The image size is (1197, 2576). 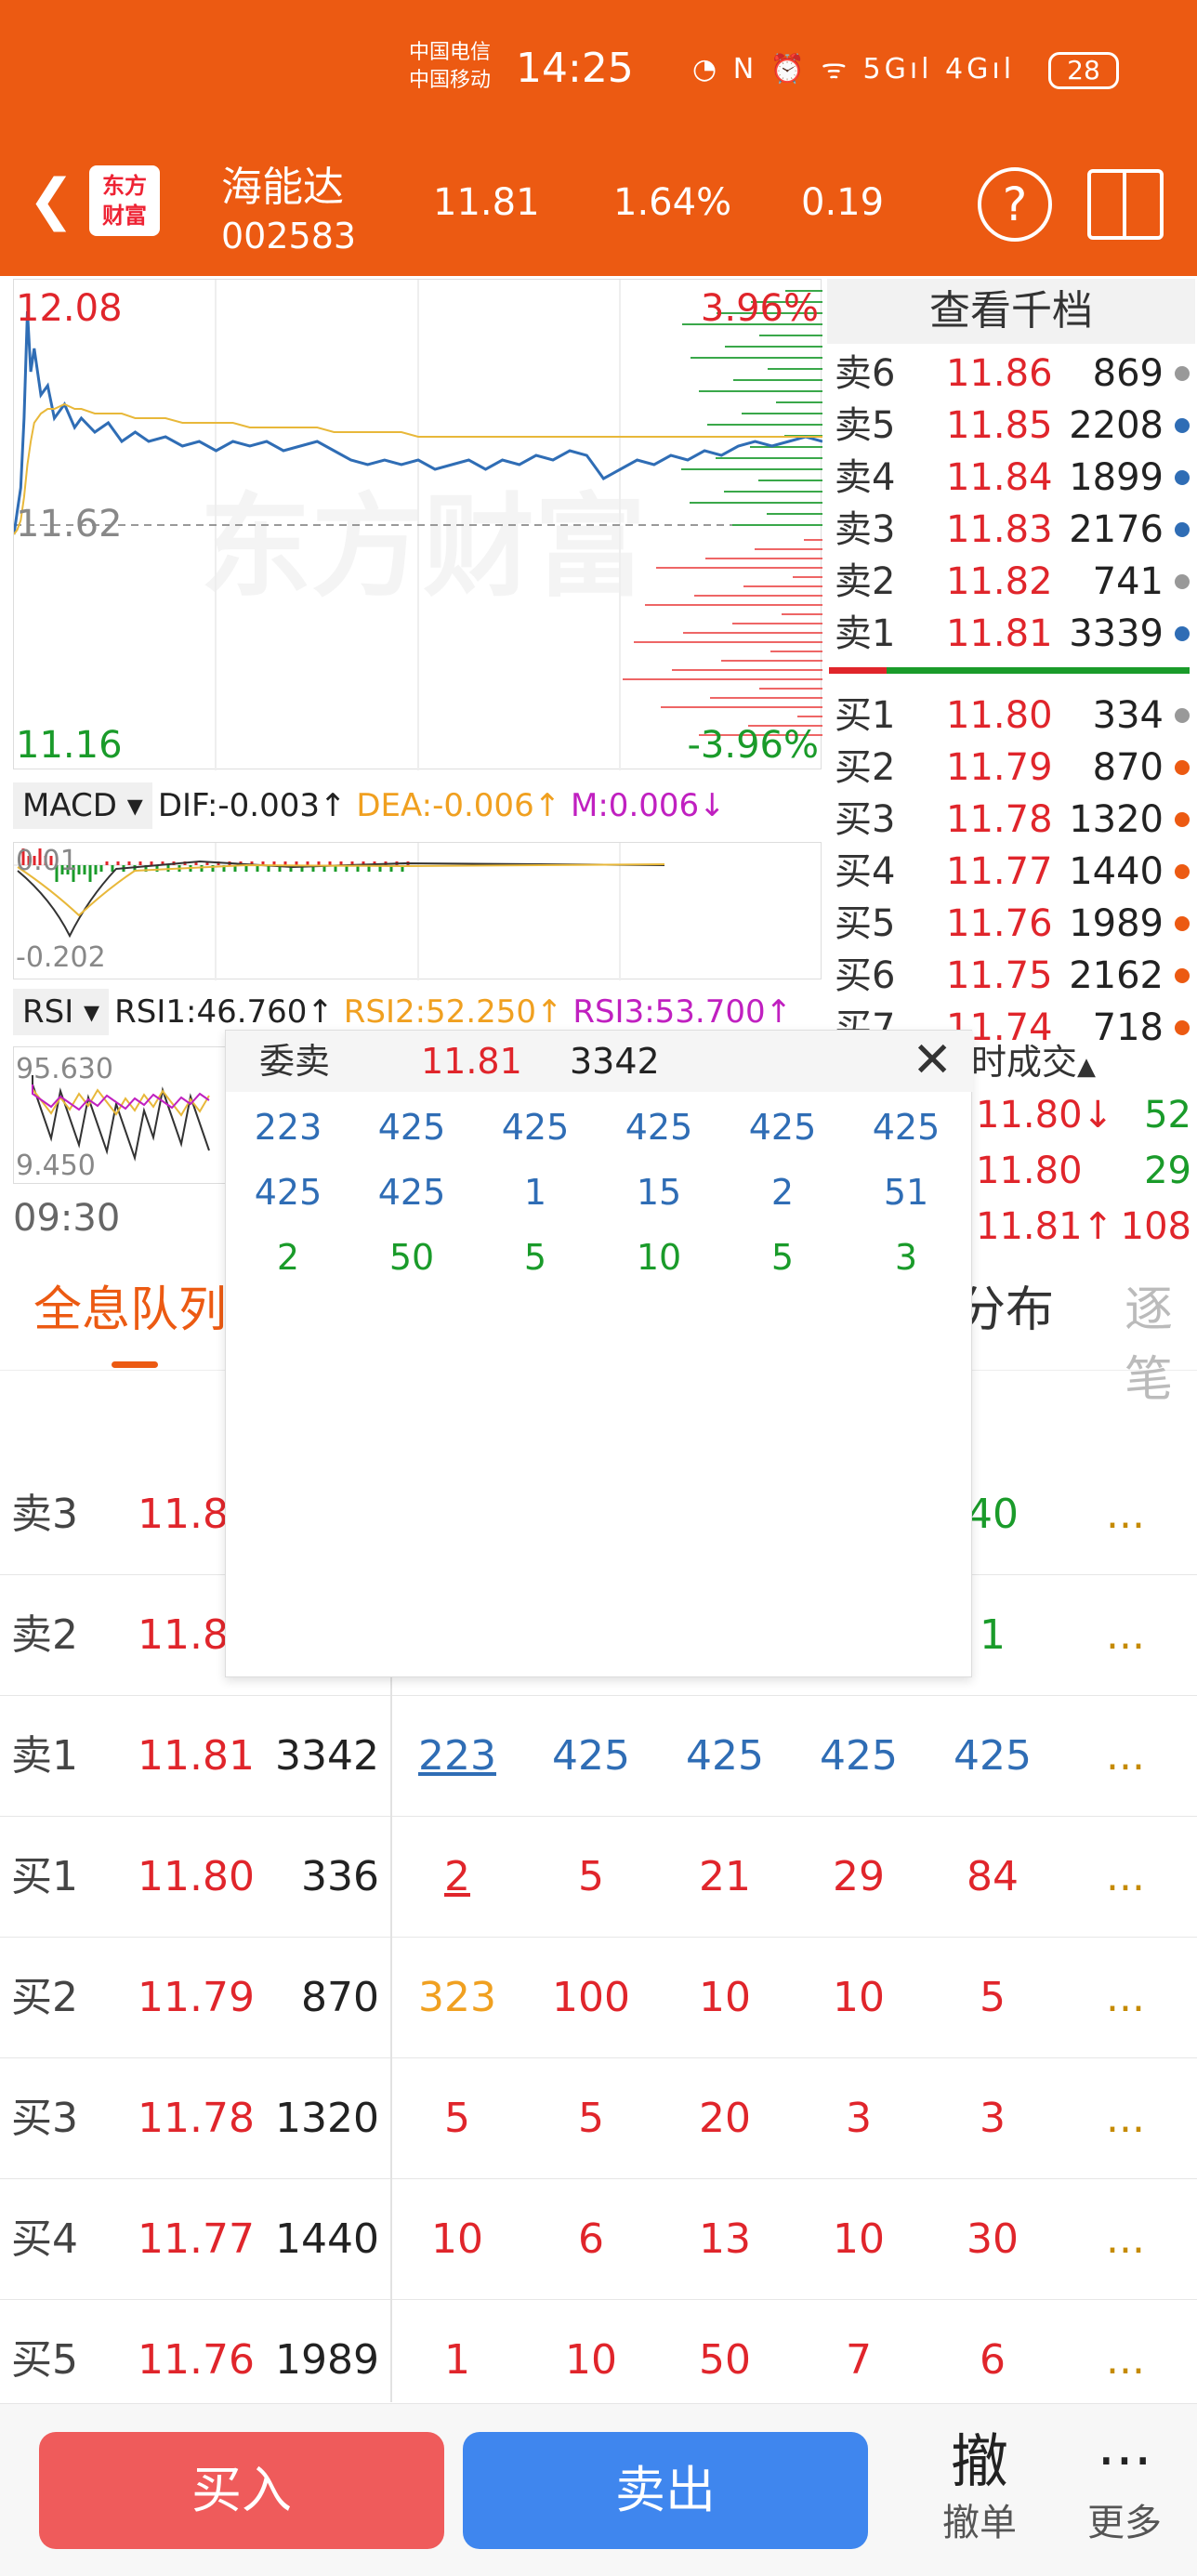 What do you see at coordinates (999, 871) in the screenshot?
I see `orderbook-price: 11.77` at bounding box center [999, 871].